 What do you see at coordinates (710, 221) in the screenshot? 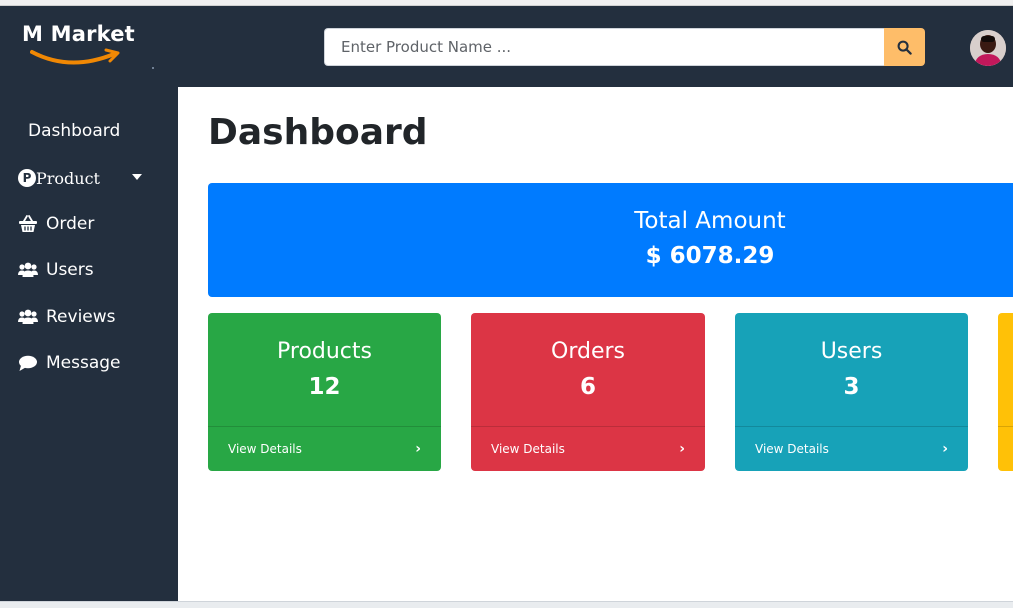
I see `total-amount-label: Total Amount` at bounding box center [710, 221].